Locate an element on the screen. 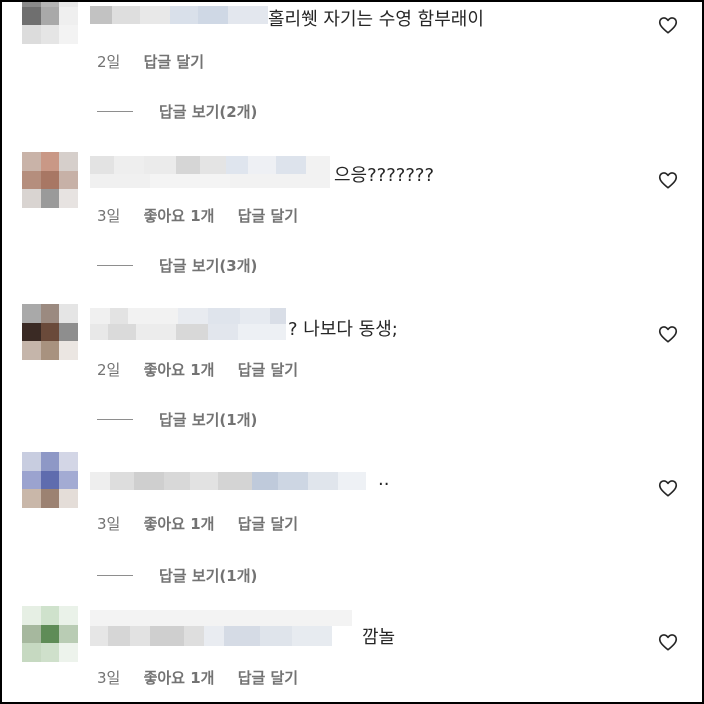 The height and width of the screenshot is (704, 704). view-replies-button: 답글 보기(3개) is located at coordinates (177, 265).